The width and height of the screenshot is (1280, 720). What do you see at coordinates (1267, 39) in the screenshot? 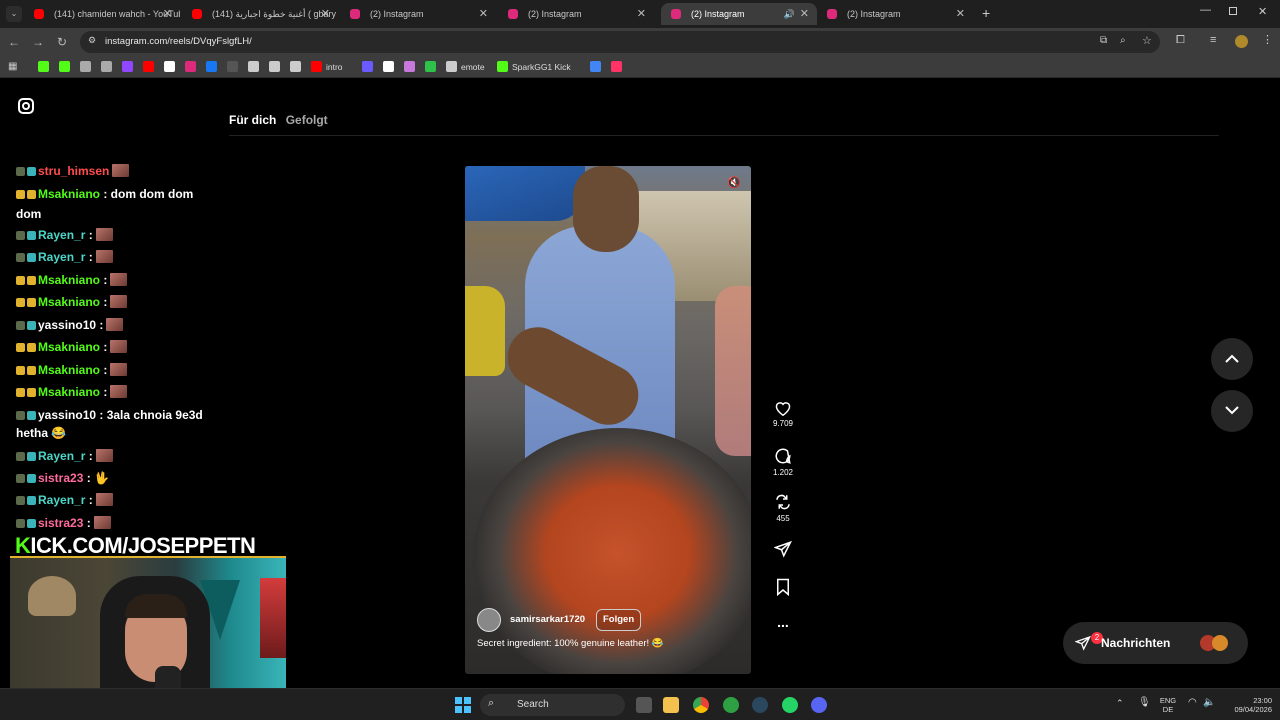
I see `browser-menu-icon: ⋮` at bounding box center [1267, 39].